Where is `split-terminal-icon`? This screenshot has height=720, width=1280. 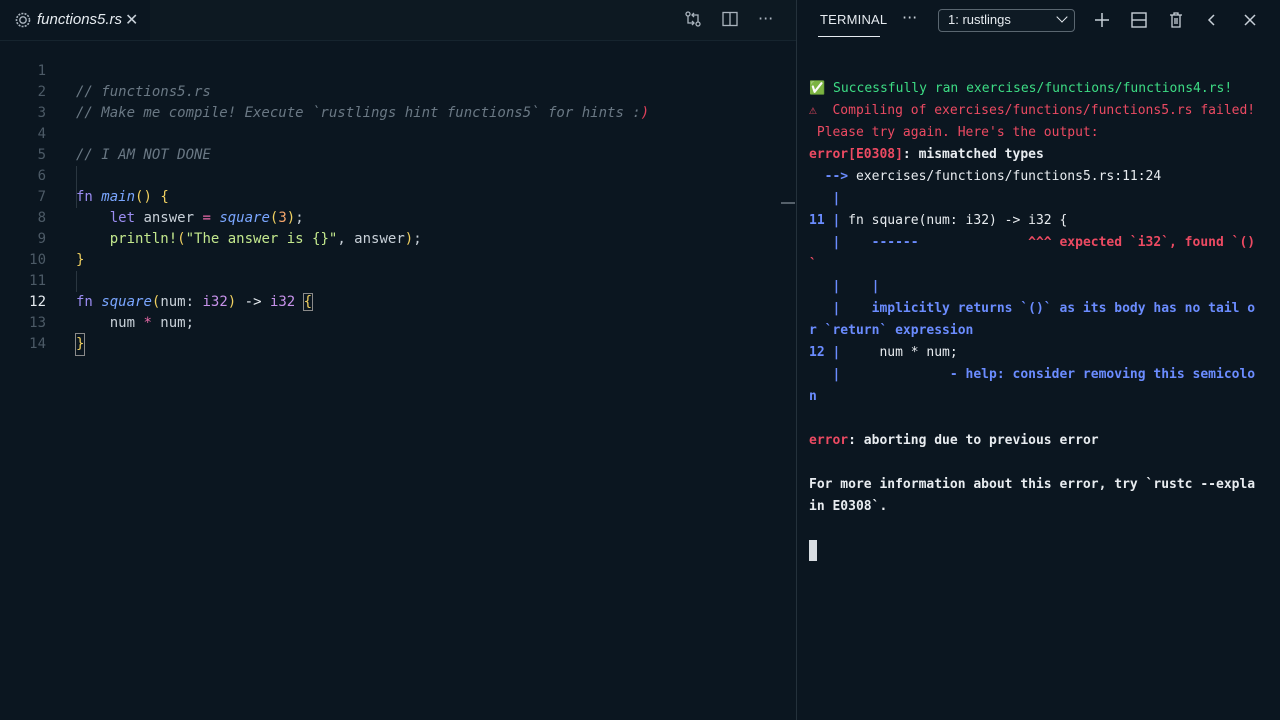 split-terminal-icon is located at coordinates (1139, 20).